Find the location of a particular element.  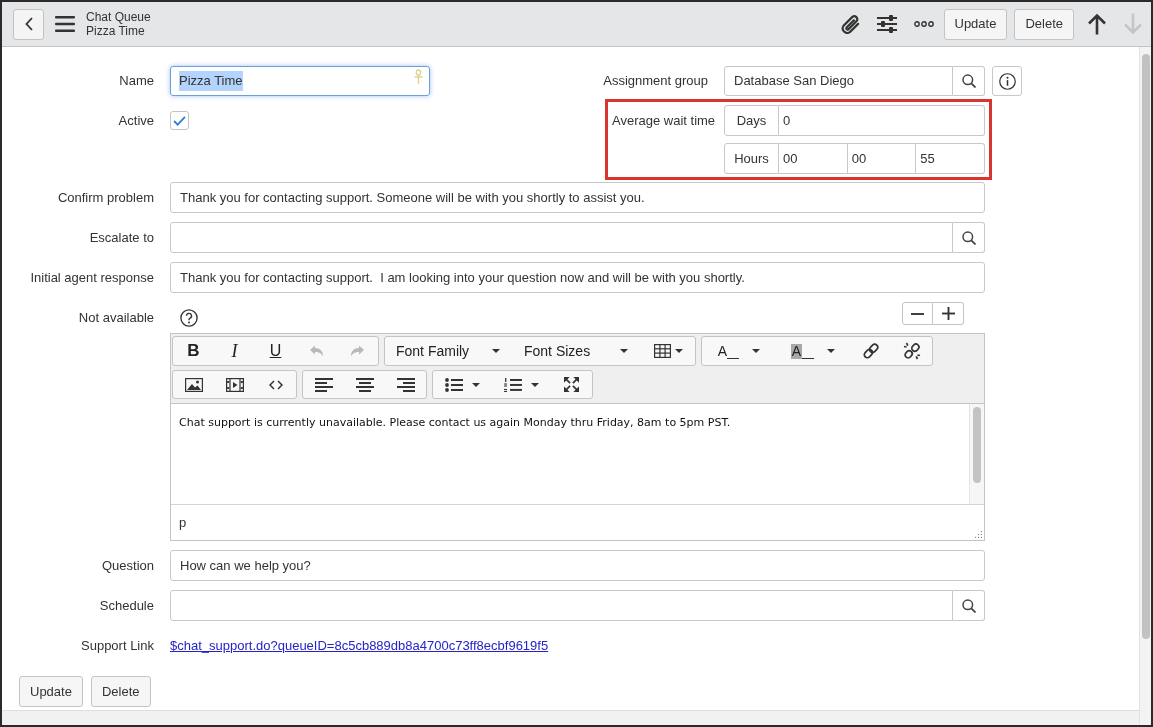

more-icon is located at coordinates (923, 24).